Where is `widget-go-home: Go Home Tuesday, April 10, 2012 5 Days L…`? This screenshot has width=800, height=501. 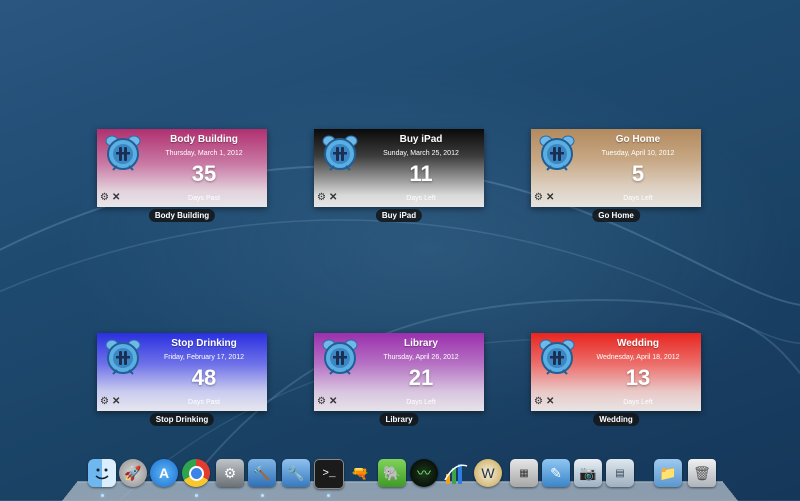
widget-go-home: Go Home Tuesday, April 10, 2012 5 Days L… is located at coordinates (616, 168).